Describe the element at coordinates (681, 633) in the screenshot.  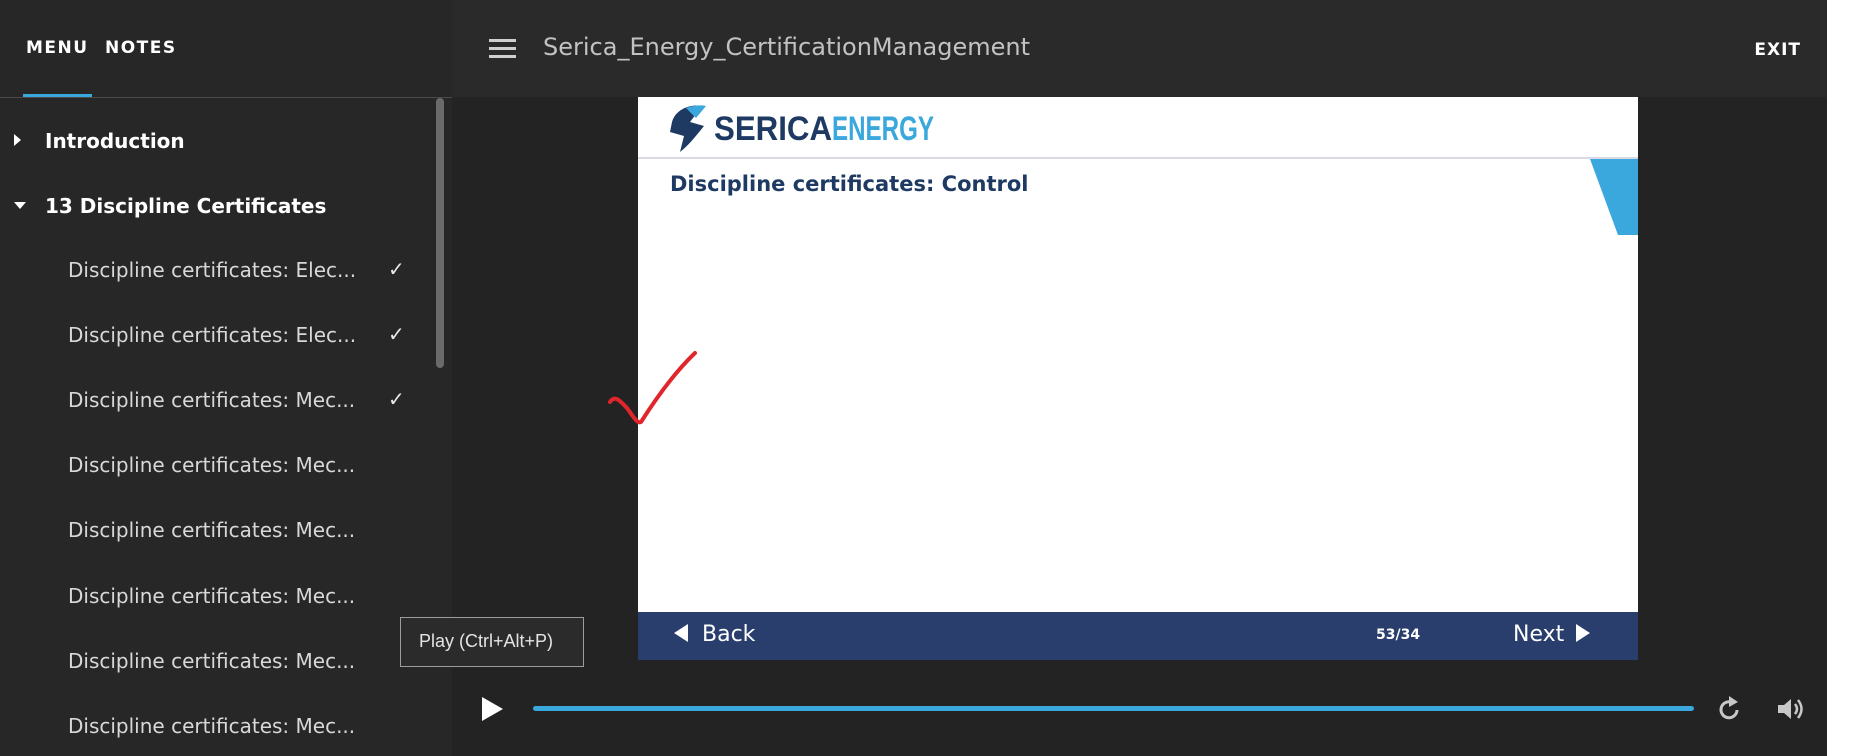
I see `back-arrow-icon` at that location.